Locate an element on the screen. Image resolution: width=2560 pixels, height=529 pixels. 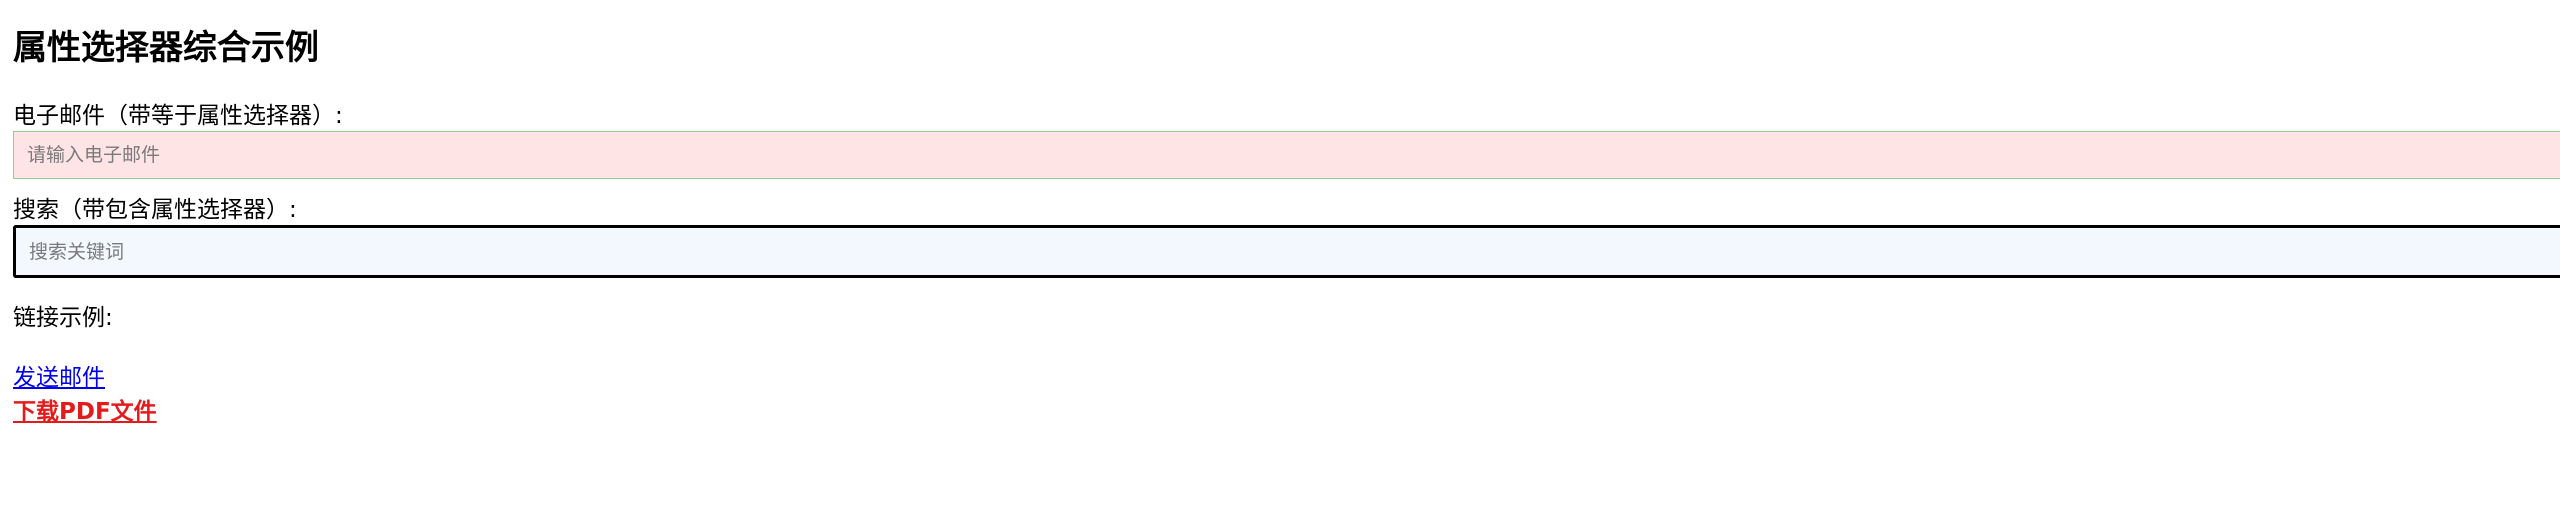
send-mail-link: 发送邮件 is located at coordinates (59, 378).